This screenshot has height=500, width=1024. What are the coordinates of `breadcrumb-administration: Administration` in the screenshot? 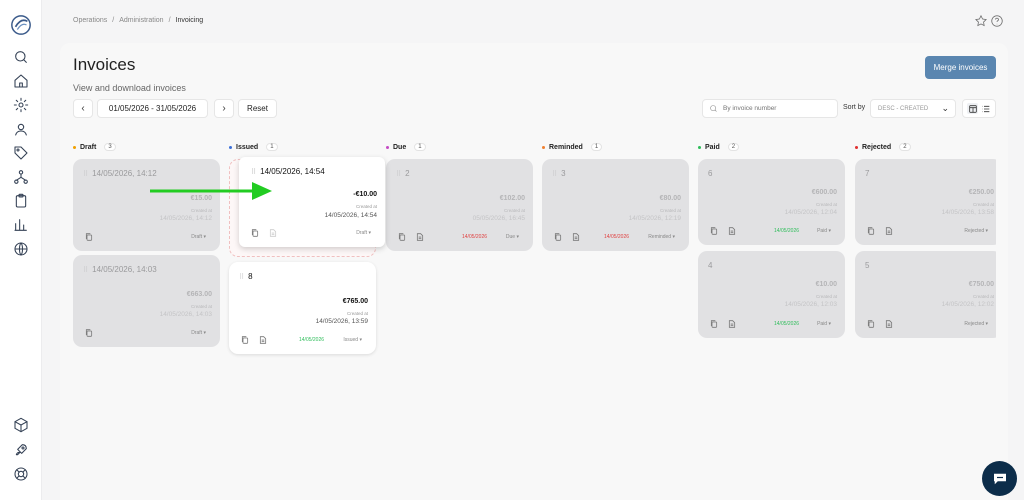 It's located at (141, 20).